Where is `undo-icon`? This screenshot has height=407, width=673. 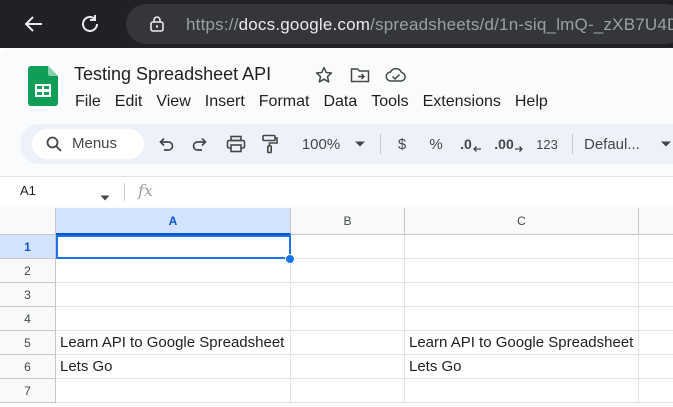 undo-icon is located at coordinates (166, 144).